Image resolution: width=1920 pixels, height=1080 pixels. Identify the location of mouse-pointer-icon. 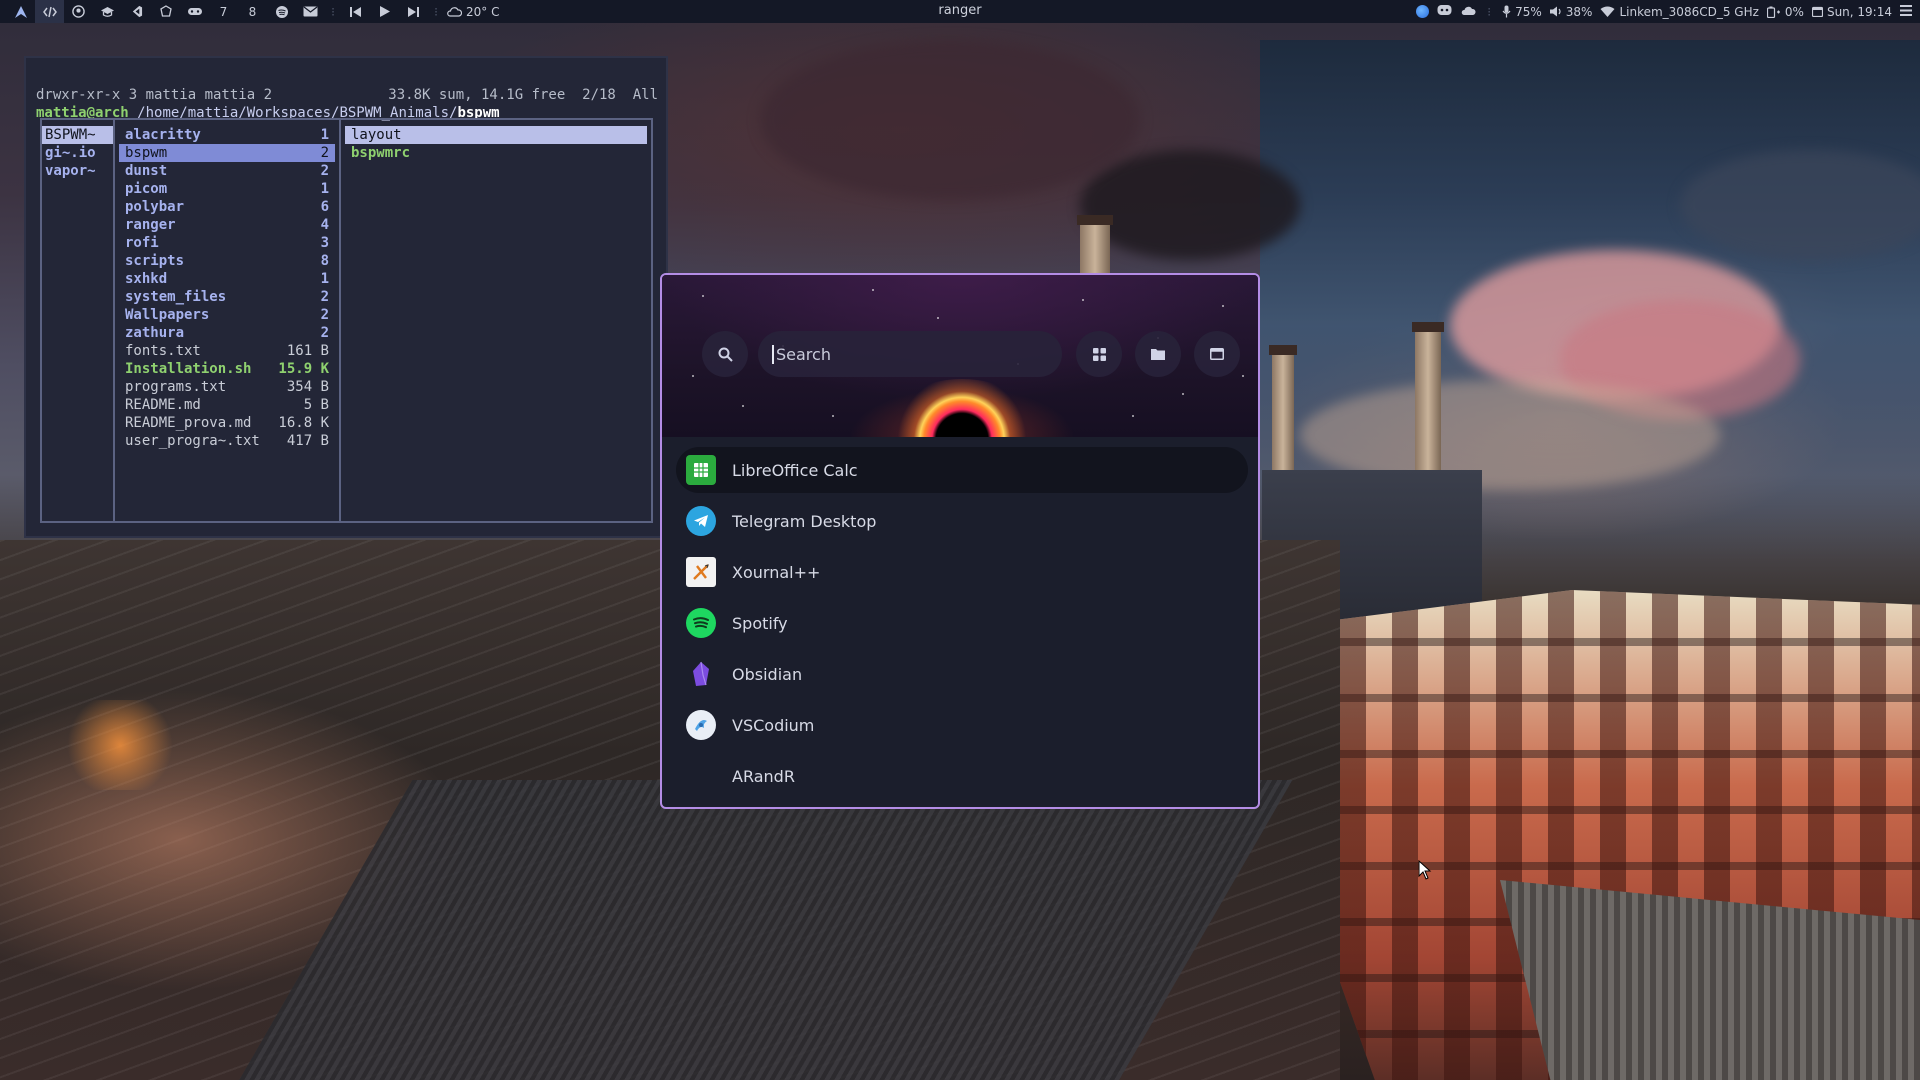
(1425, 871).